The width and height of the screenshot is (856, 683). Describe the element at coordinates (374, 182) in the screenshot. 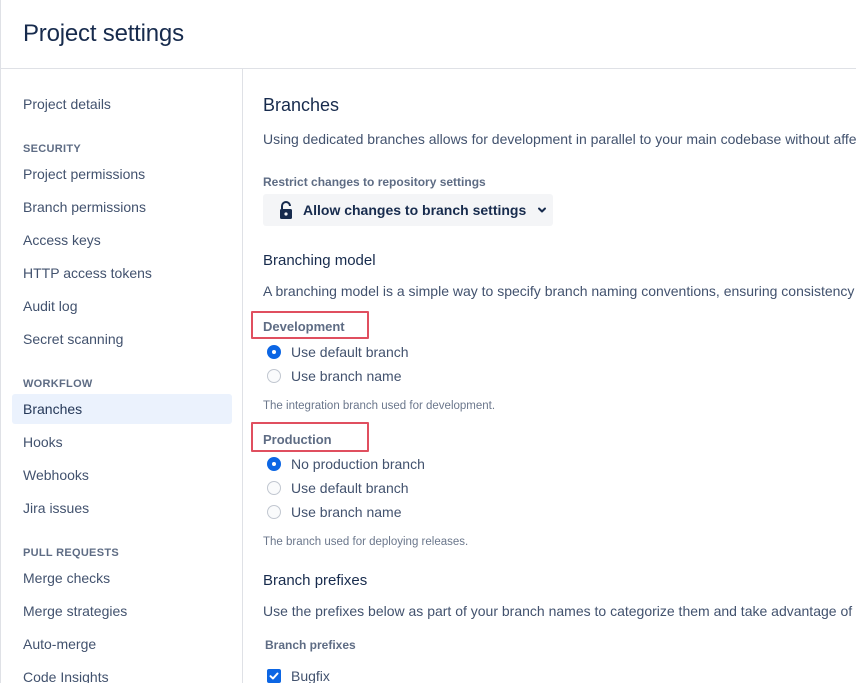

I see `restrict-changes-label: Restrict changes to repository settings` at that location.